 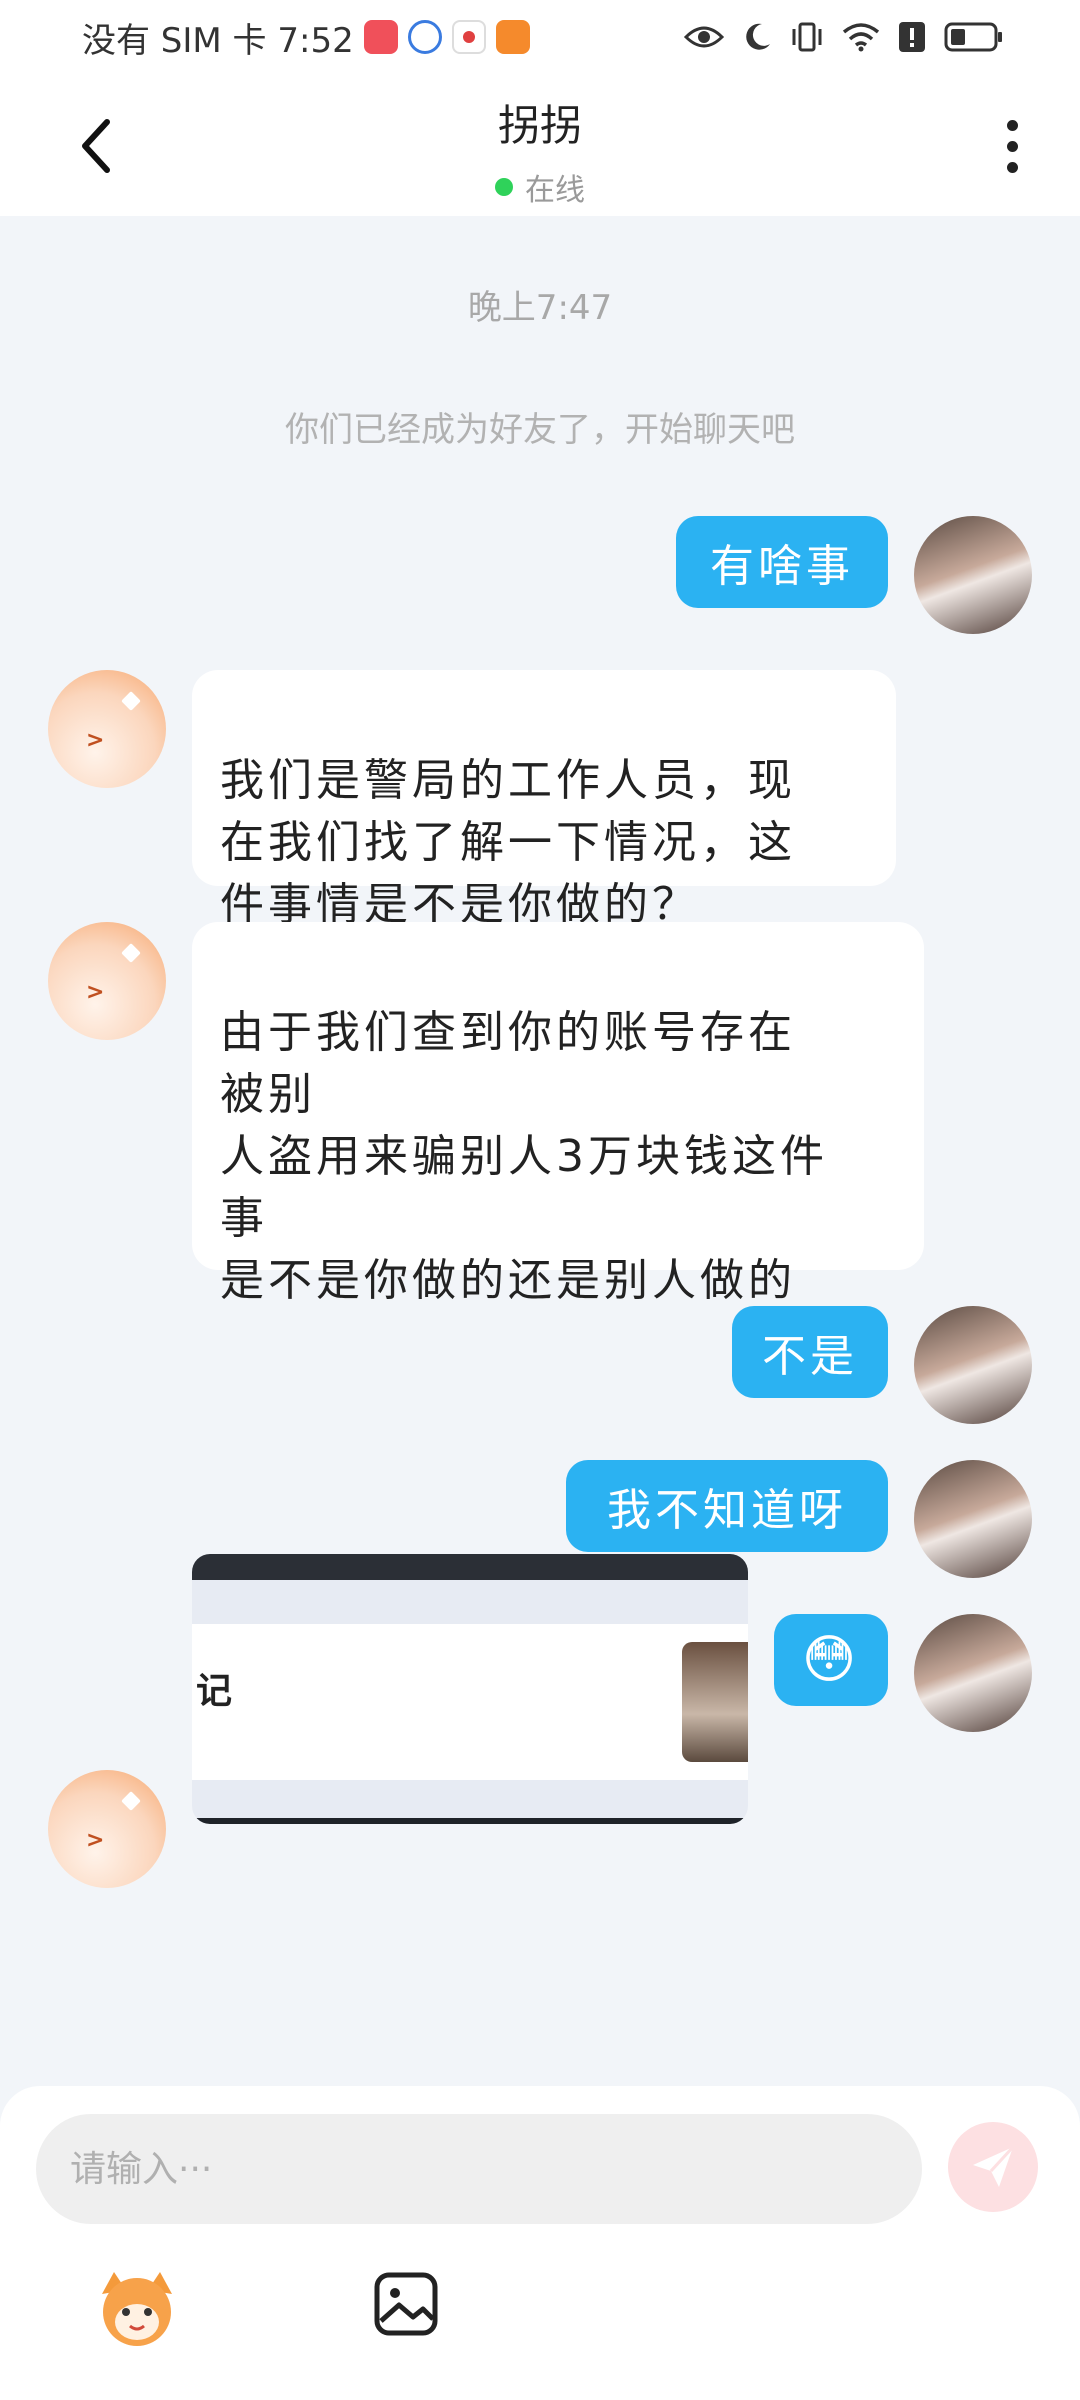 I want to click on status-bar: 没有 SIM 卡 7:52, so click(x=540, y=37).